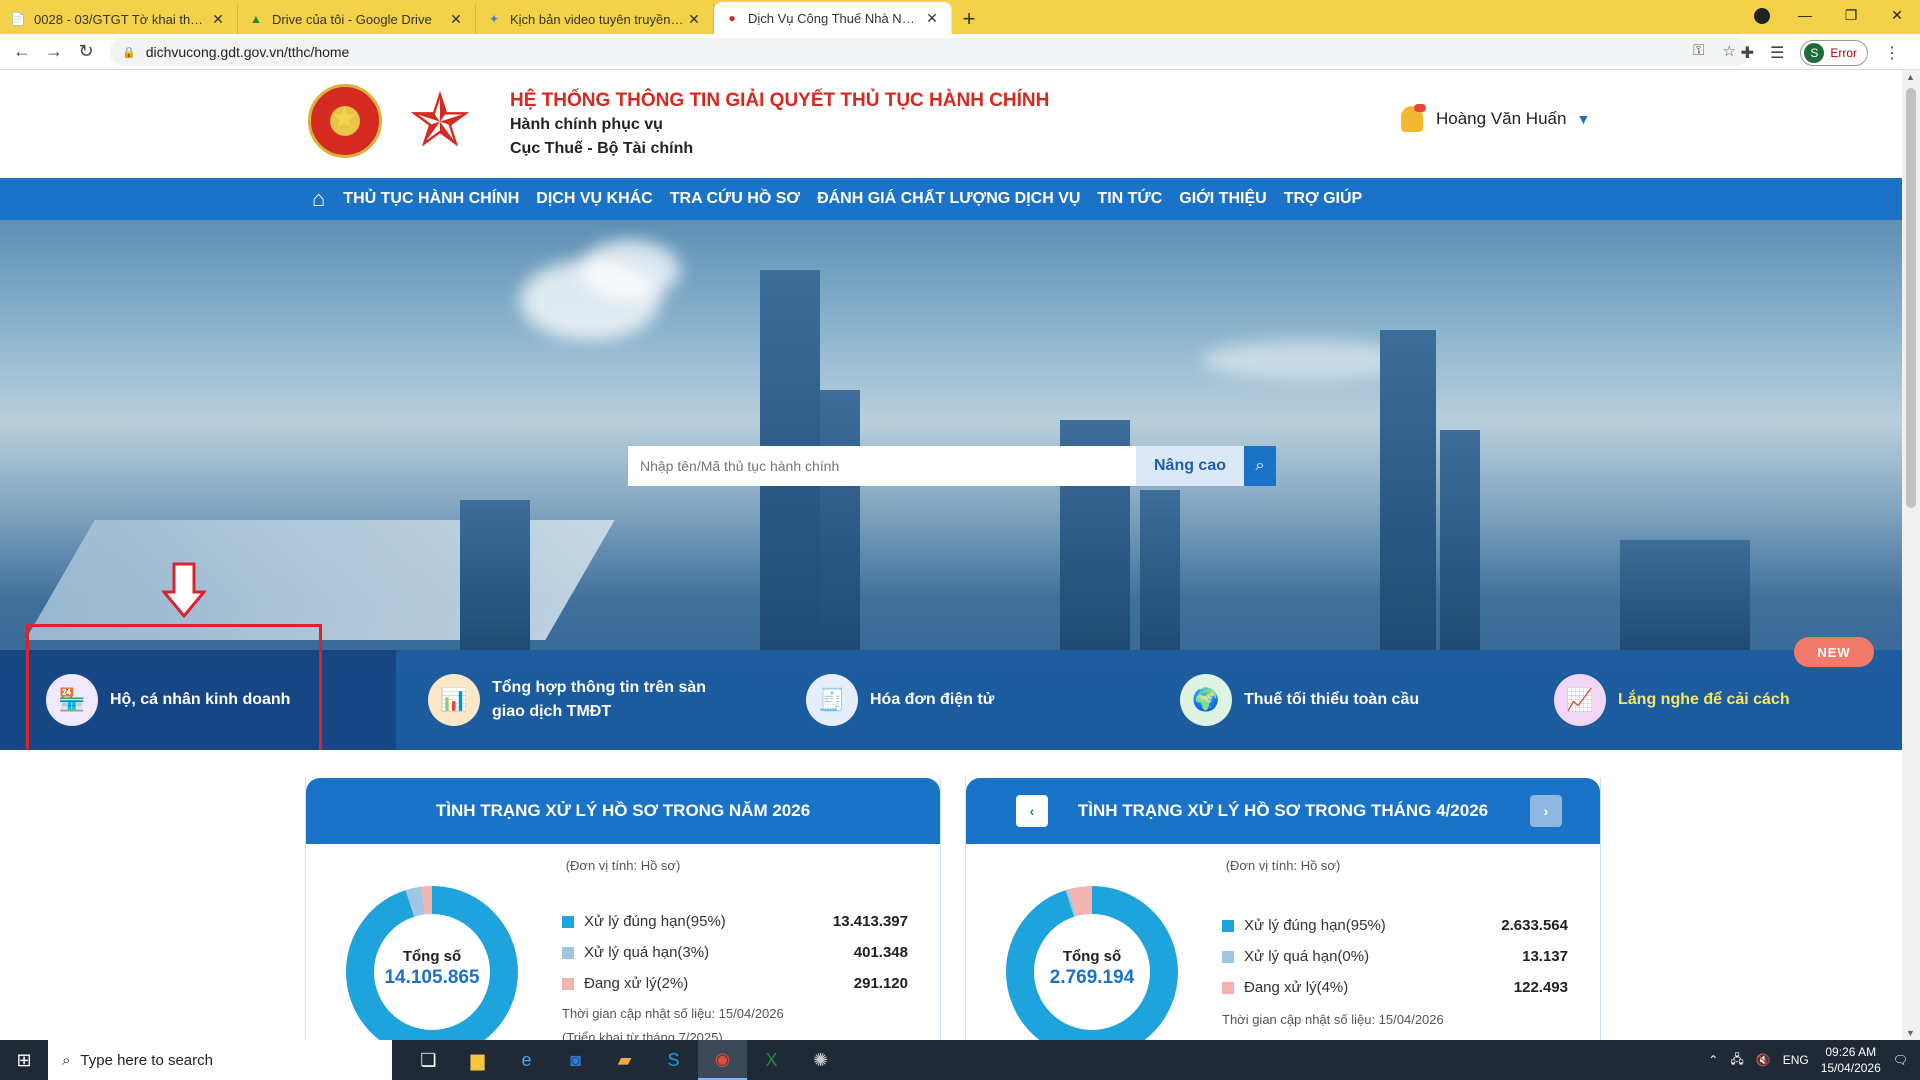 The height and width of the screenshot is (1080, 1920). What do you see at coordinates (1534, 925) in the screenshot?
I see `legend-value: 2.633.564` at bounding box center [1534, 925].